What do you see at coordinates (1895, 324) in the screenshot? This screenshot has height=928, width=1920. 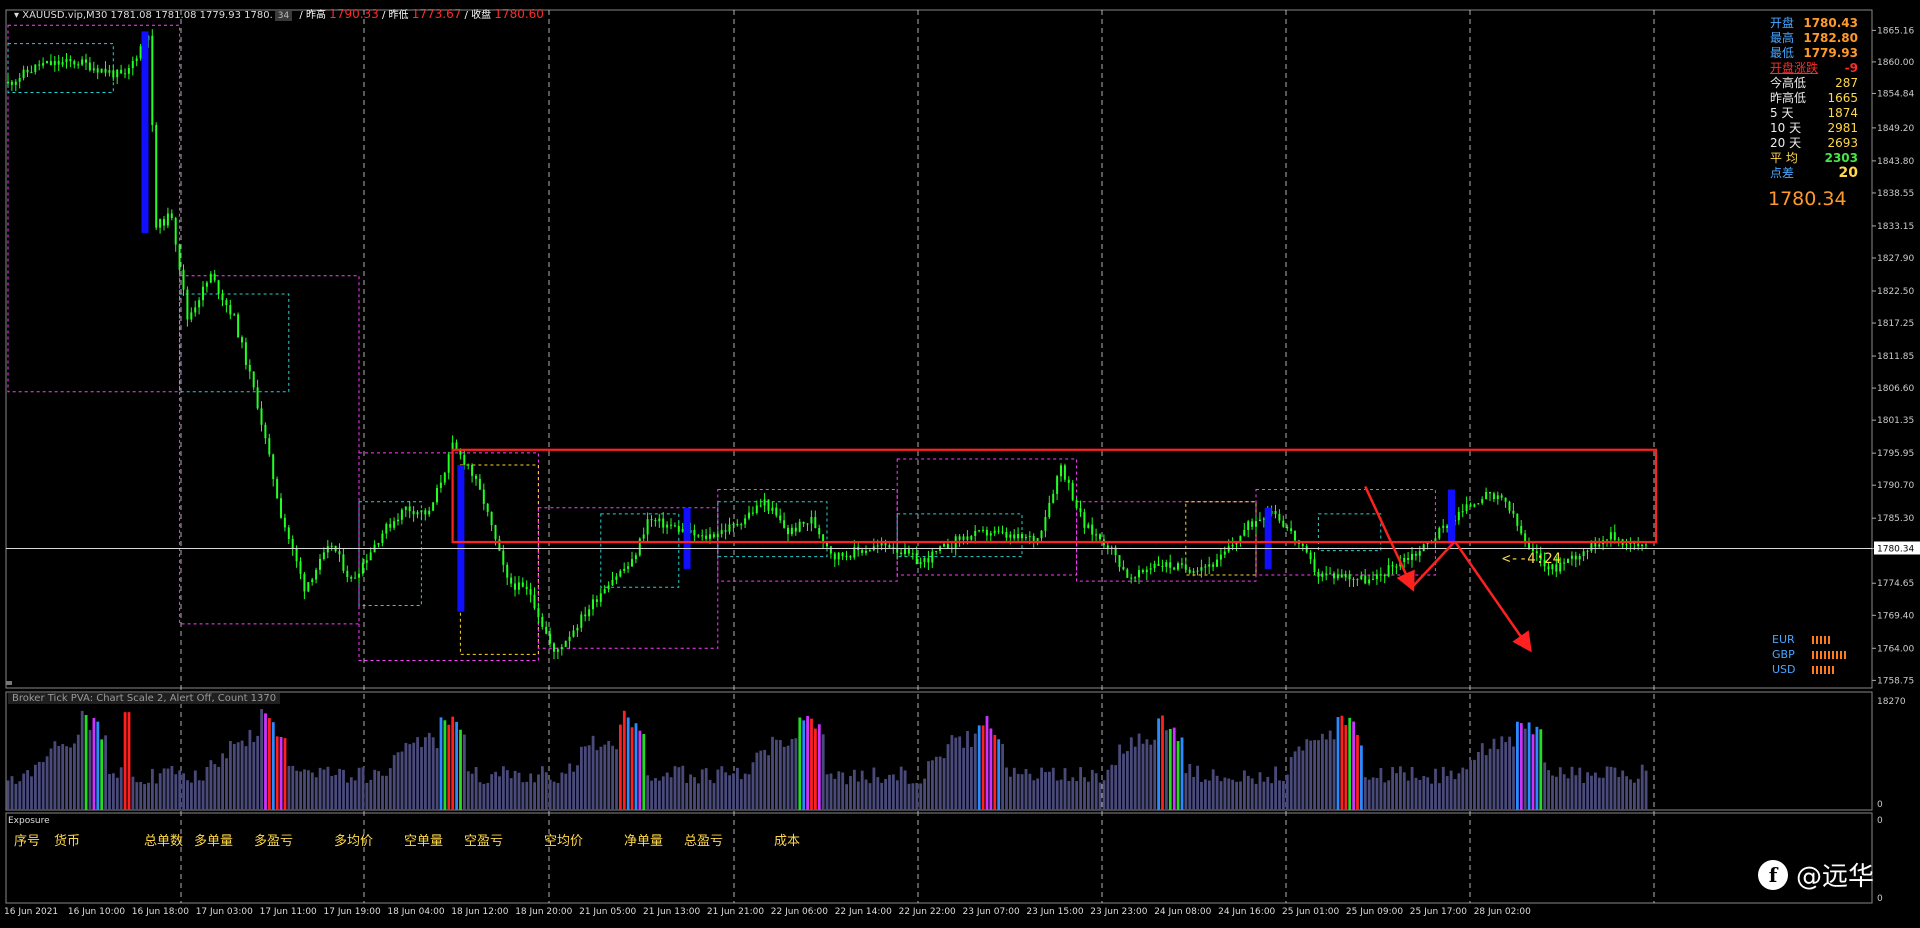 I see `price-tick-label: 1817.25` at bounding box center [1895, 324].